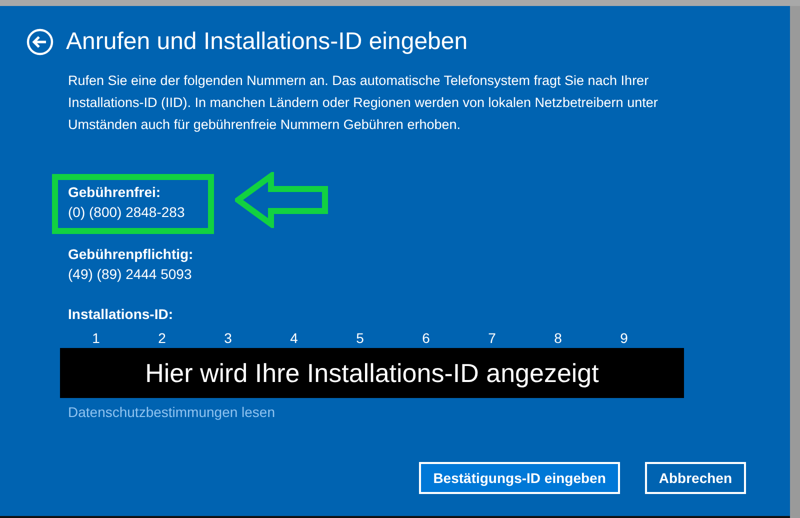  What do you see at coordinates (519, 478) in the screenshot?
I see `confirm-button: Bestätigungs-ID eingeben` at bounding box center [519, 478].